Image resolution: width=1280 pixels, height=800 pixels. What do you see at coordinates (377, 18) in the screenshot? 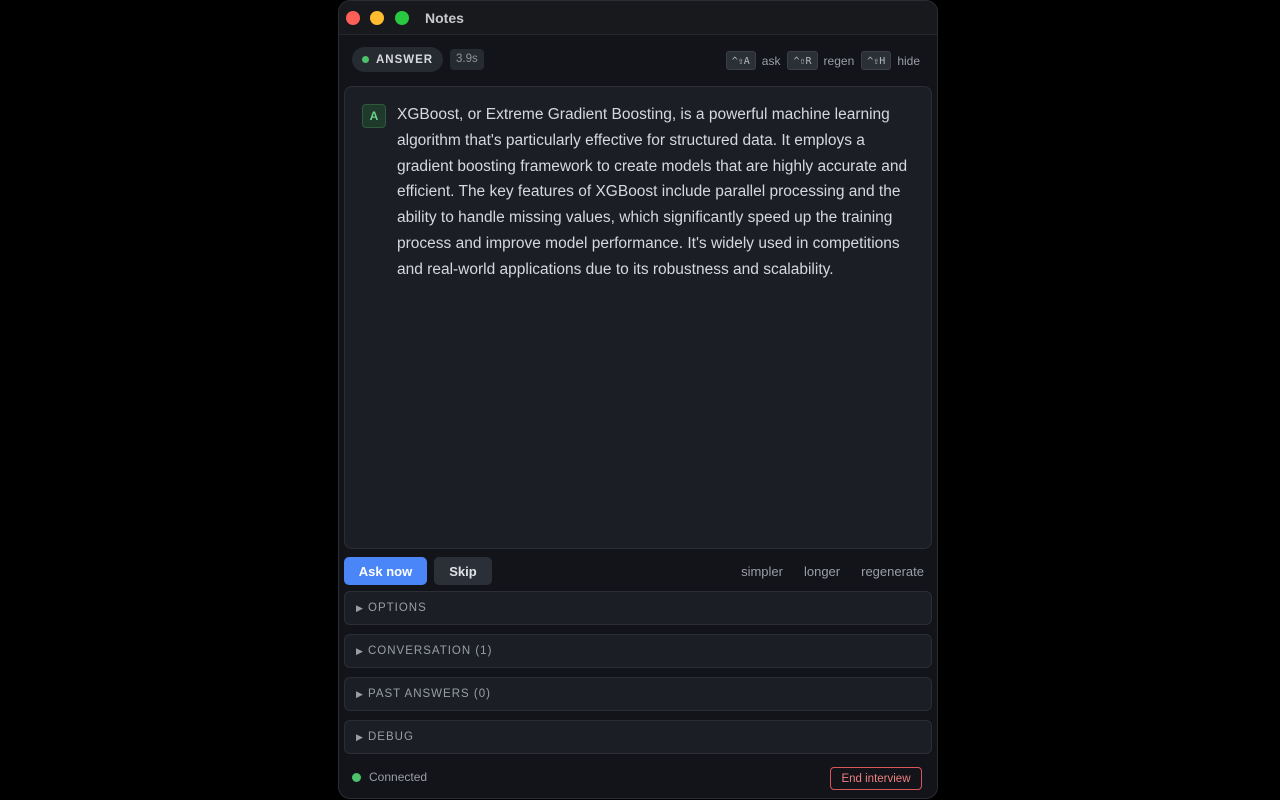
I see `minimize-window-button` at bounding box center [377, 18].